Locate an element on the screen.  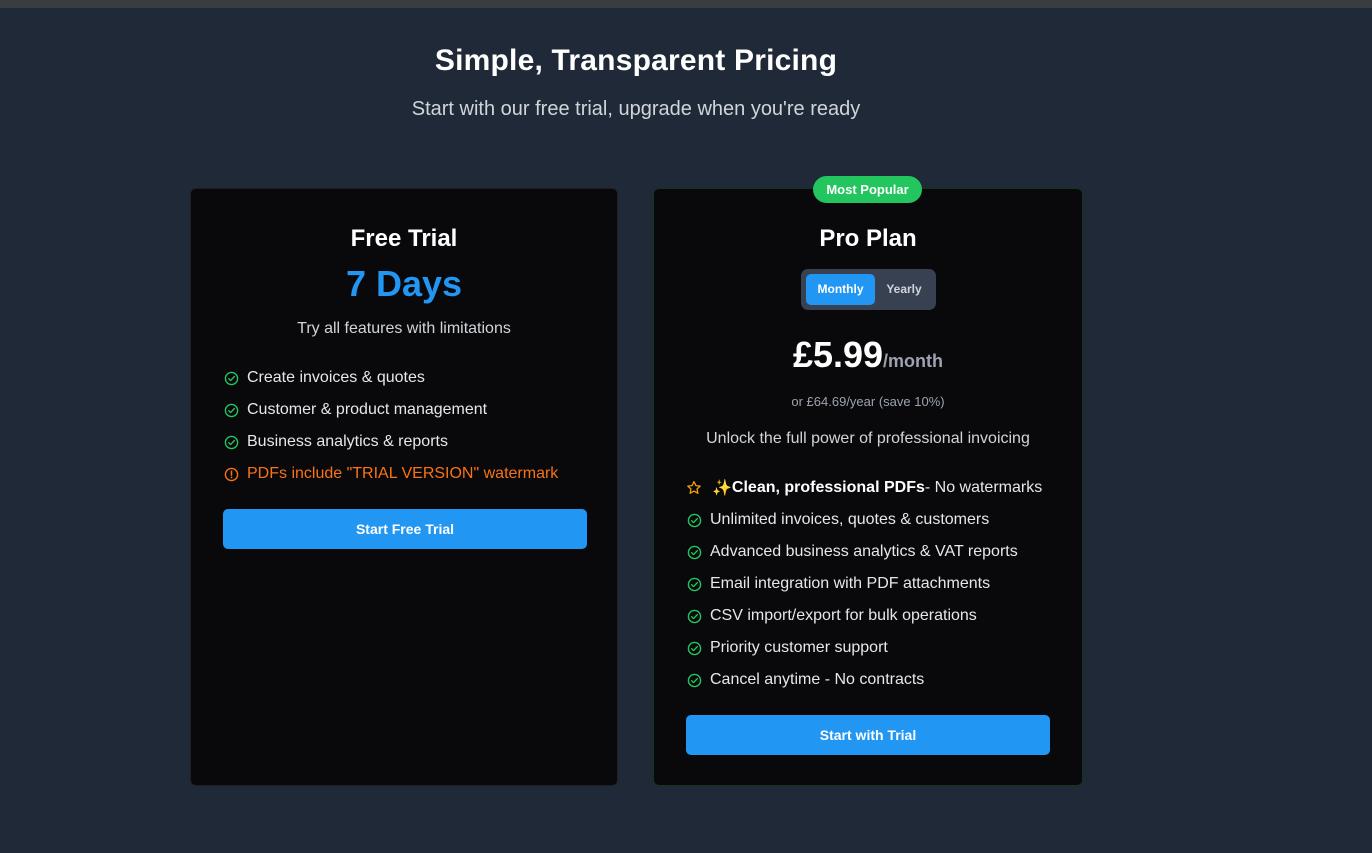
feature-item: Customer & product management is located at coordinates (410, 410).